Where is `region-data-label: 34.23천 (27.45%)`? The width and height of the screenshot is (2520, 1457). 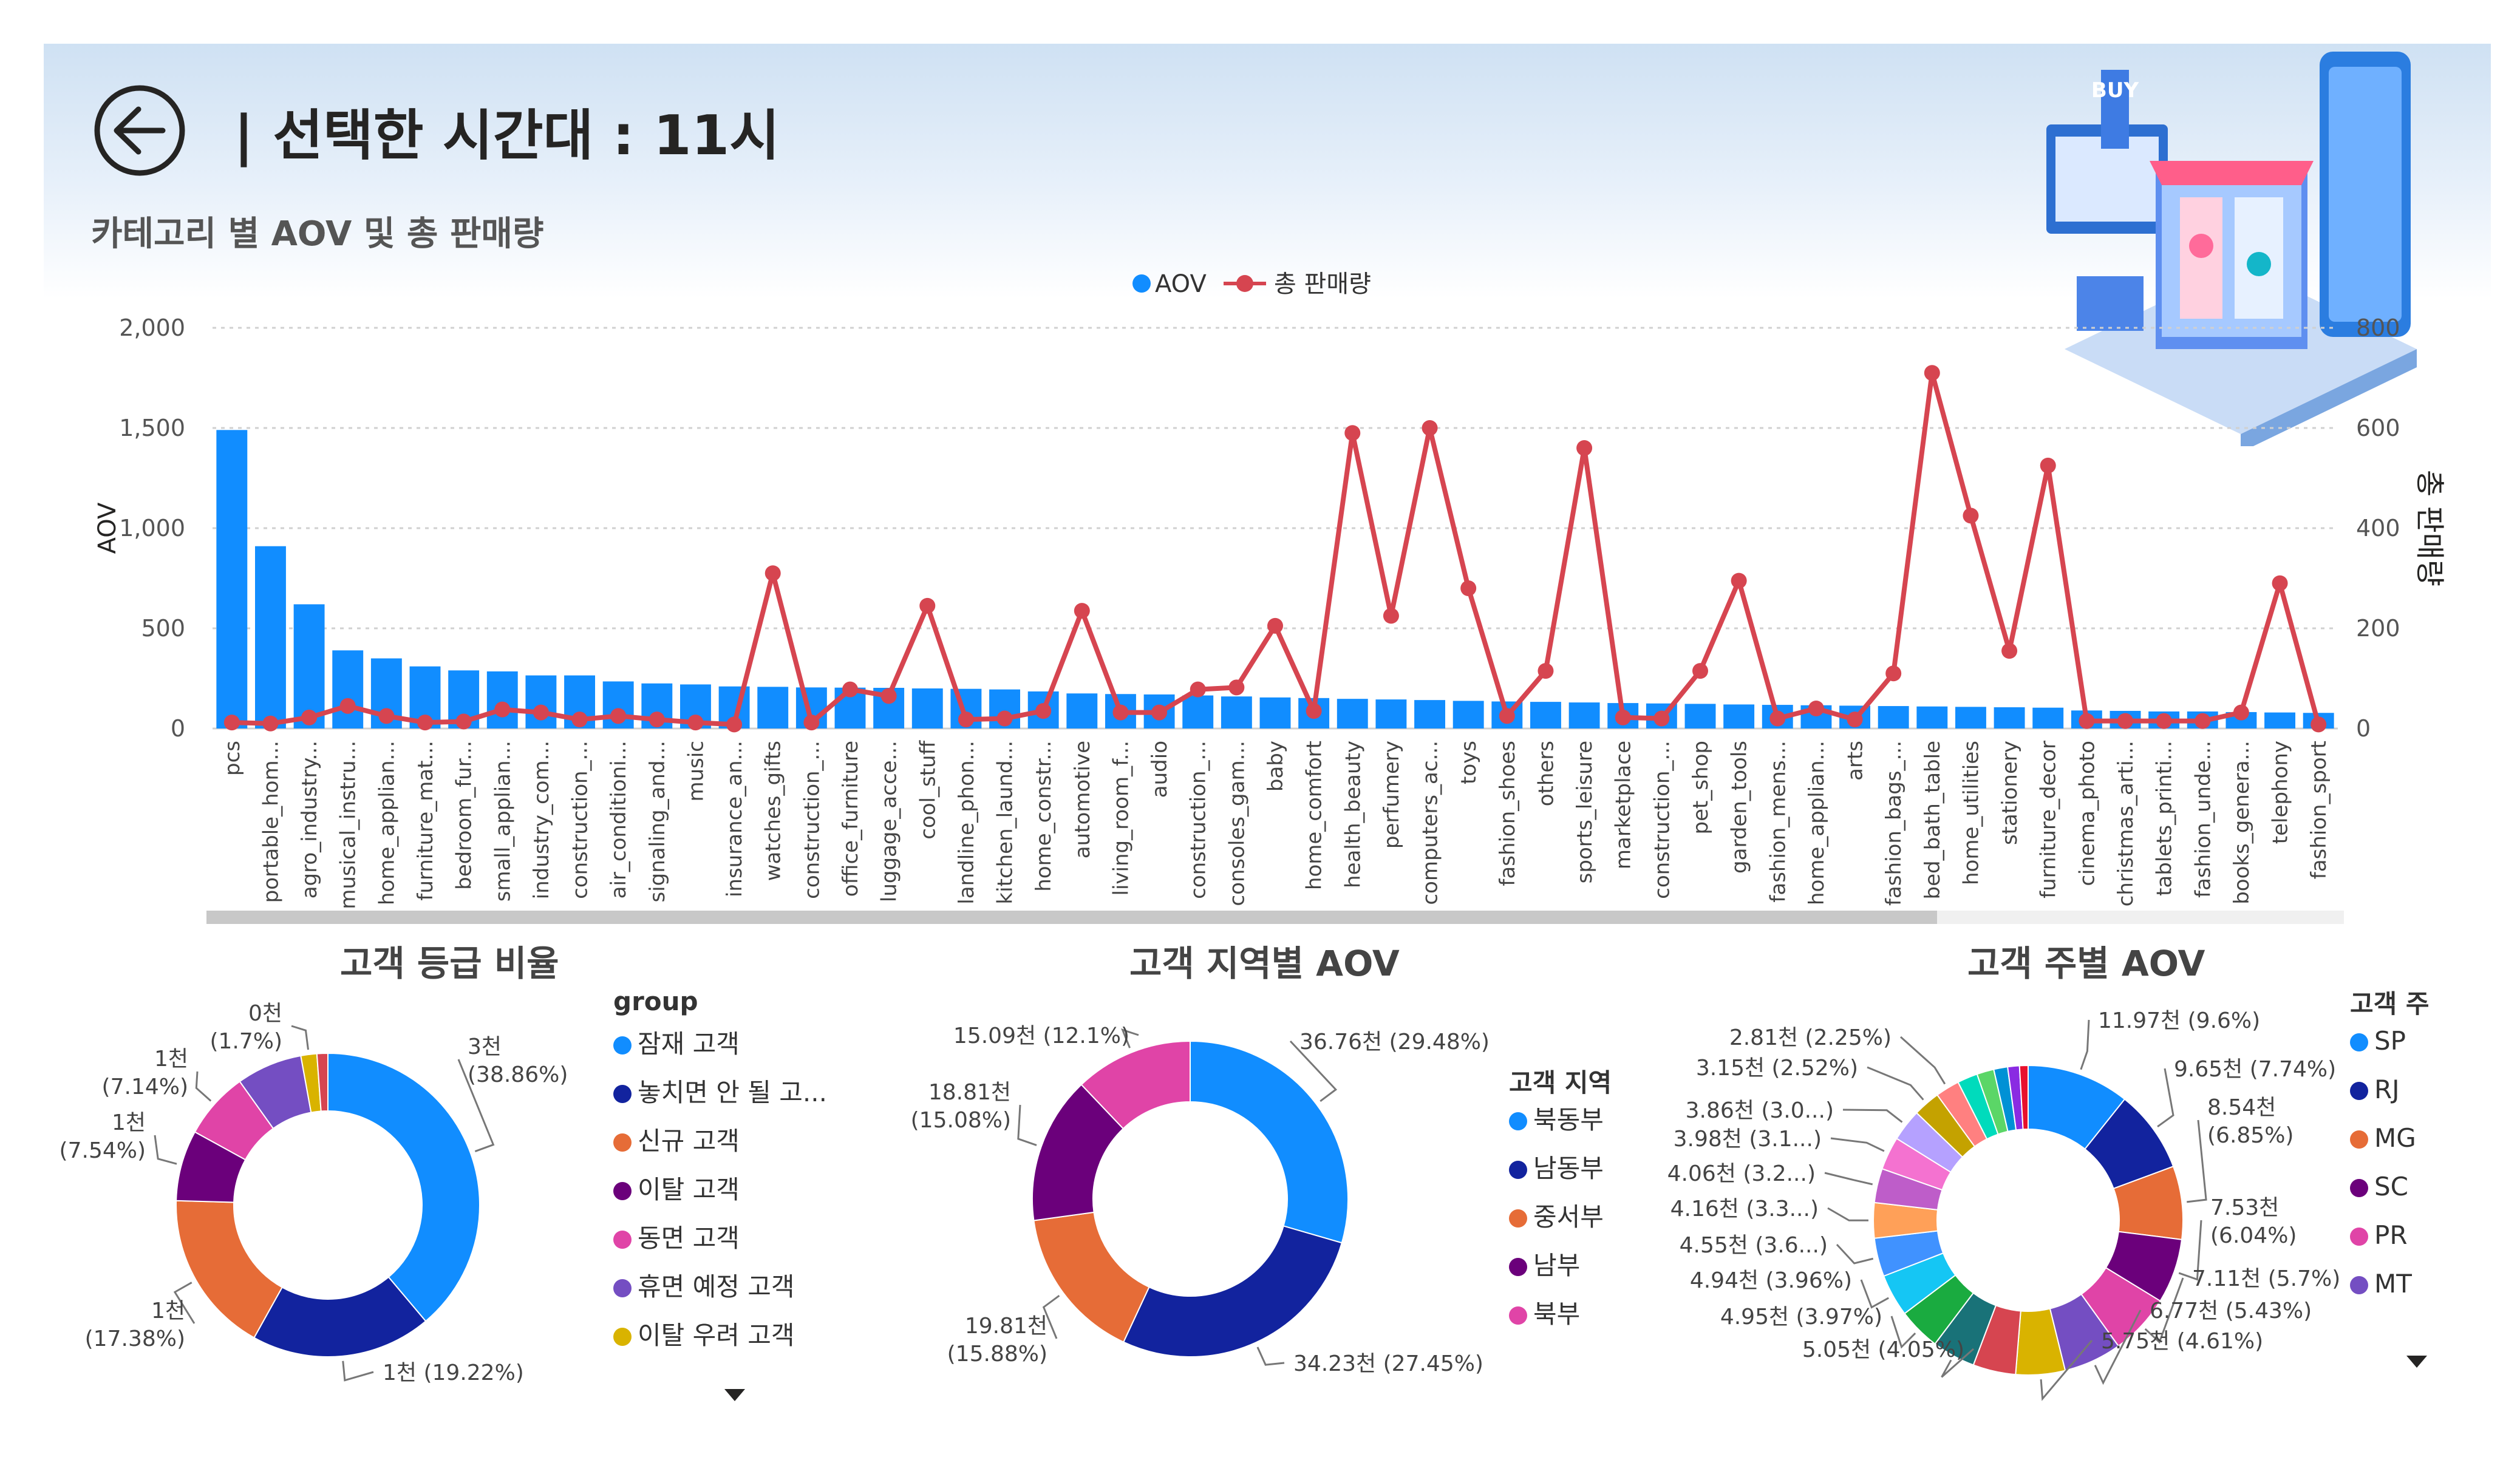
region-data-label: 34.23천 (27.45%) is located at coordinates (1388, 1363).